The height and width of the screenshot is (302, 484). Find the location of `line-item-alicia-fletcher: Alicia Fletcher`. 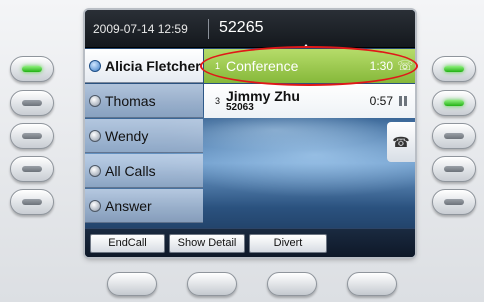

line-item-alicia-fletcher: Alicia Fletcher is located at coordinates (144, 66).